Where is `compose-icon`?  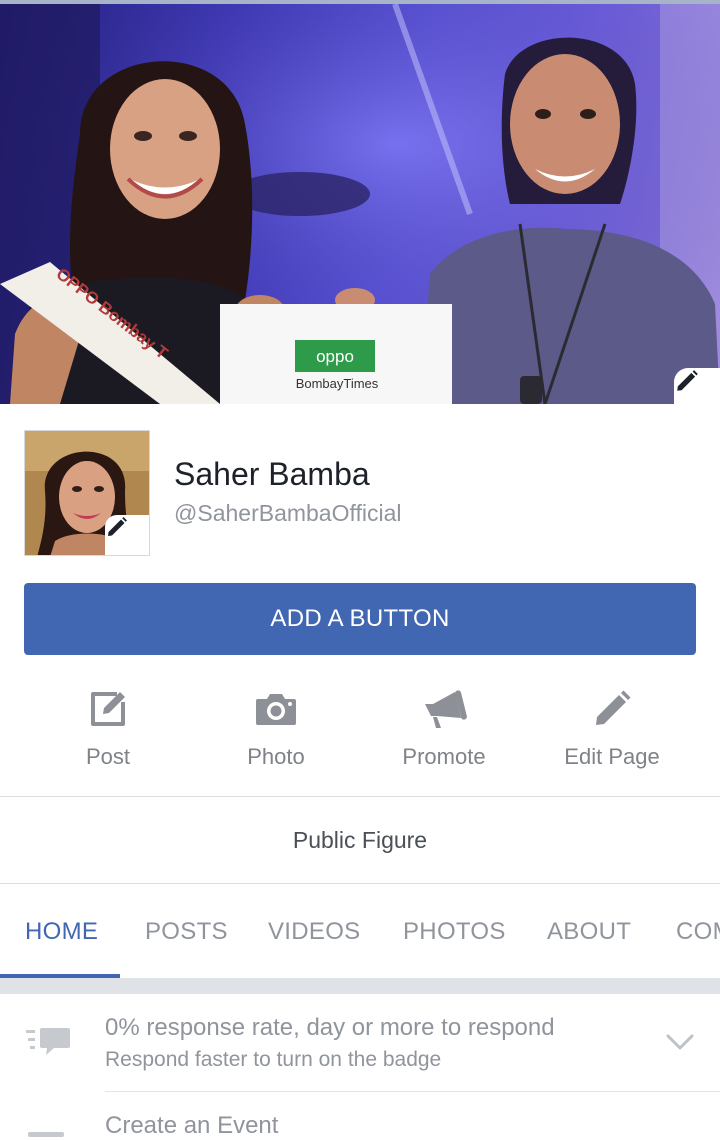 compose-icon is located at coordinates (108, 709).